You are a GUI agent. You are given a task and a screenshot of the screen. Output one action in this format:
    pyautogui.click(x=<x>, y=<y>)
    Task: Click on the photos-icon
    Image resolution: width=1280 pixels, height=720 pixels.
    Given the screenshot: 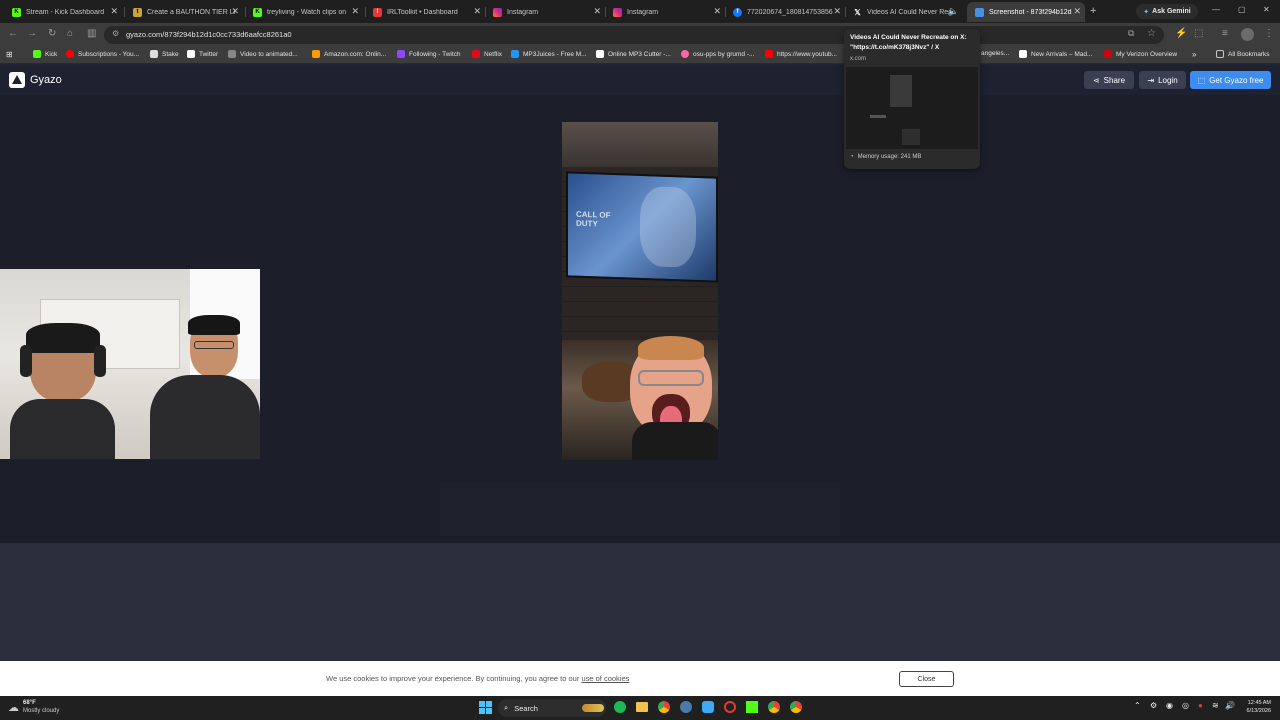 What is the action you would take?
    pyautogui.click(x=708, y=707)
    